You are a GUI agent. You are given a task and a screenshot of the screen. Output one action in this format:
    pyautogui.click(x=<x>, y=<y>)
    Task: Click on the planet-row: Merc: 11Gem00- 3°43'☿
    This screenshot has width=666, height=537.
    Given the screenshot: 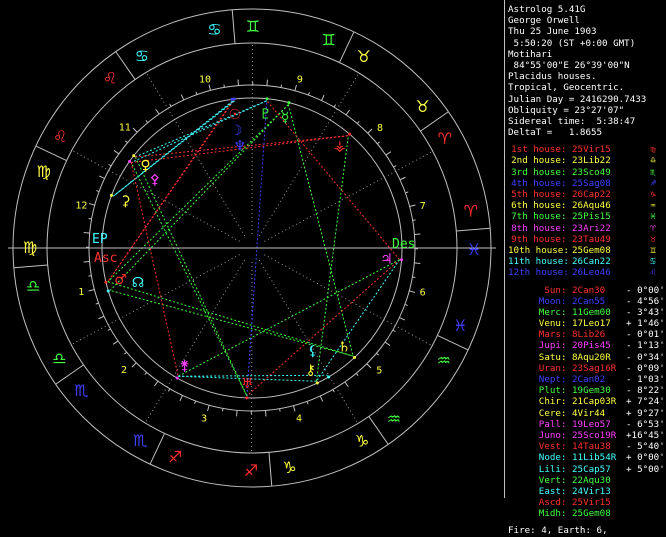 What is the action you would take?
    pyautogui.click(x=587, y=312)
    